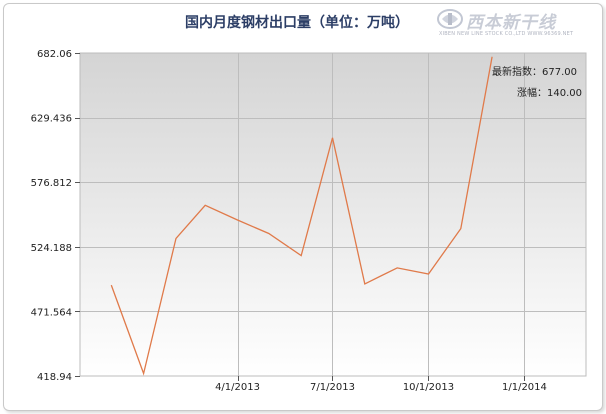 The image size is (606, 414). Describe the element at coordinates (51, 119) in the screenshot. I see `y-tick-label: 629.436` at that location.